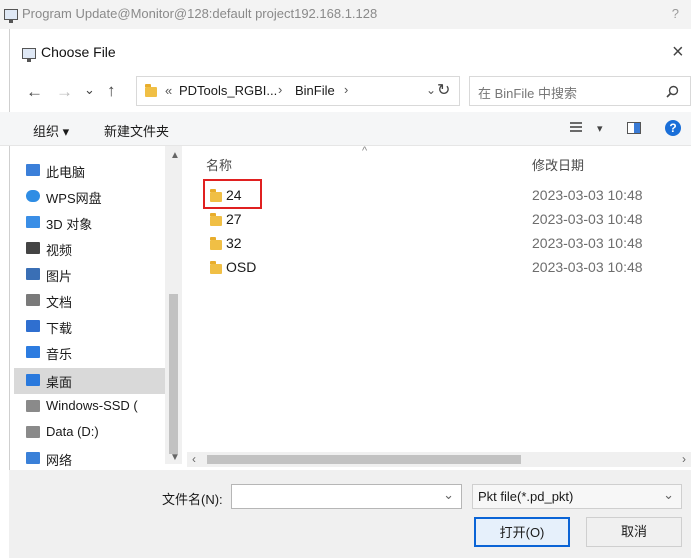 The image size is (691, 558). What do you see at coordinates (96, 274) in the screenshot?
I see `sidebar-item: 图片` at bounding box center [96, 274].